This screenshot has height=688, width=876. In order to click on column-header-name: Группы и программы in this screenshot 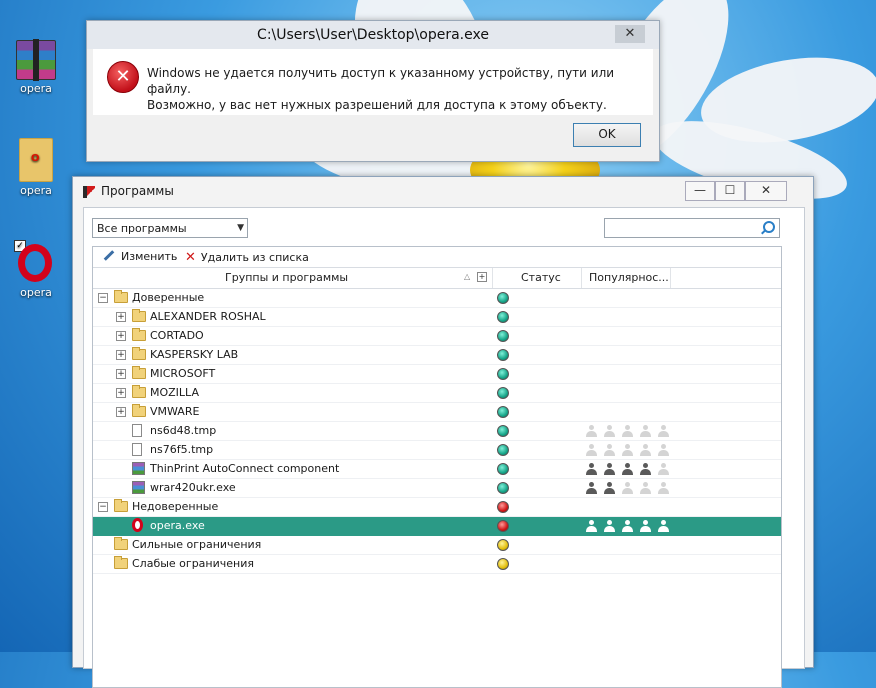, I will do `click(286, 277)`.